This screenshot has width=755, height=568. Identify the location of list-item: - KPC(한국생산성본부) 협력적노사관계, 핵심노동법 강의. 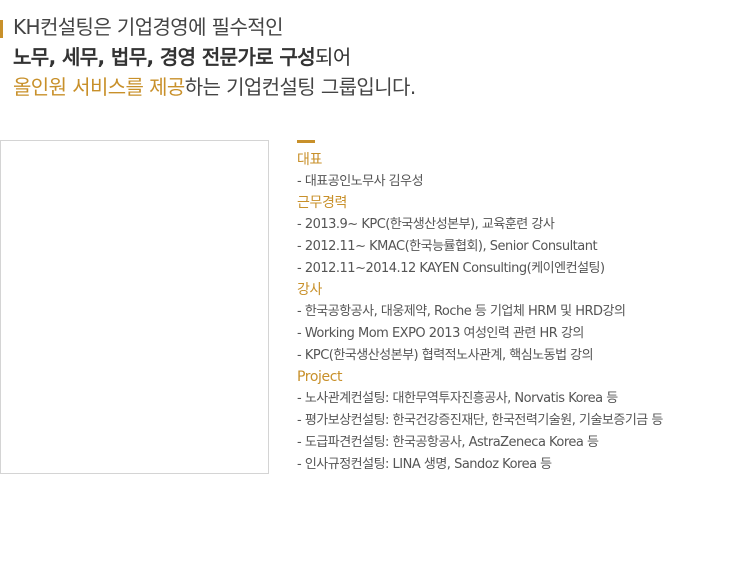
(445, 355).